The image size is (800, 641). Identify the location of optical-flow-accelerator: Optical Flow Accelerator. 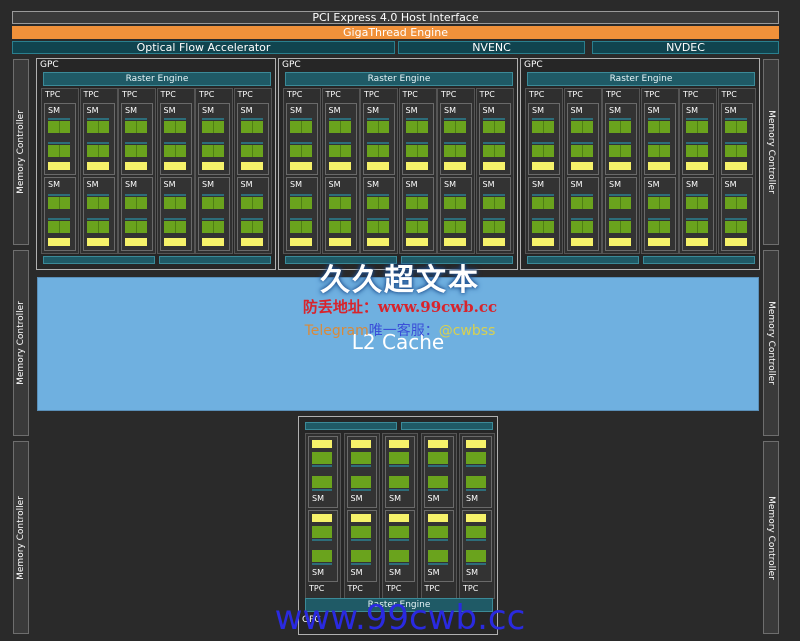
(203, 47).